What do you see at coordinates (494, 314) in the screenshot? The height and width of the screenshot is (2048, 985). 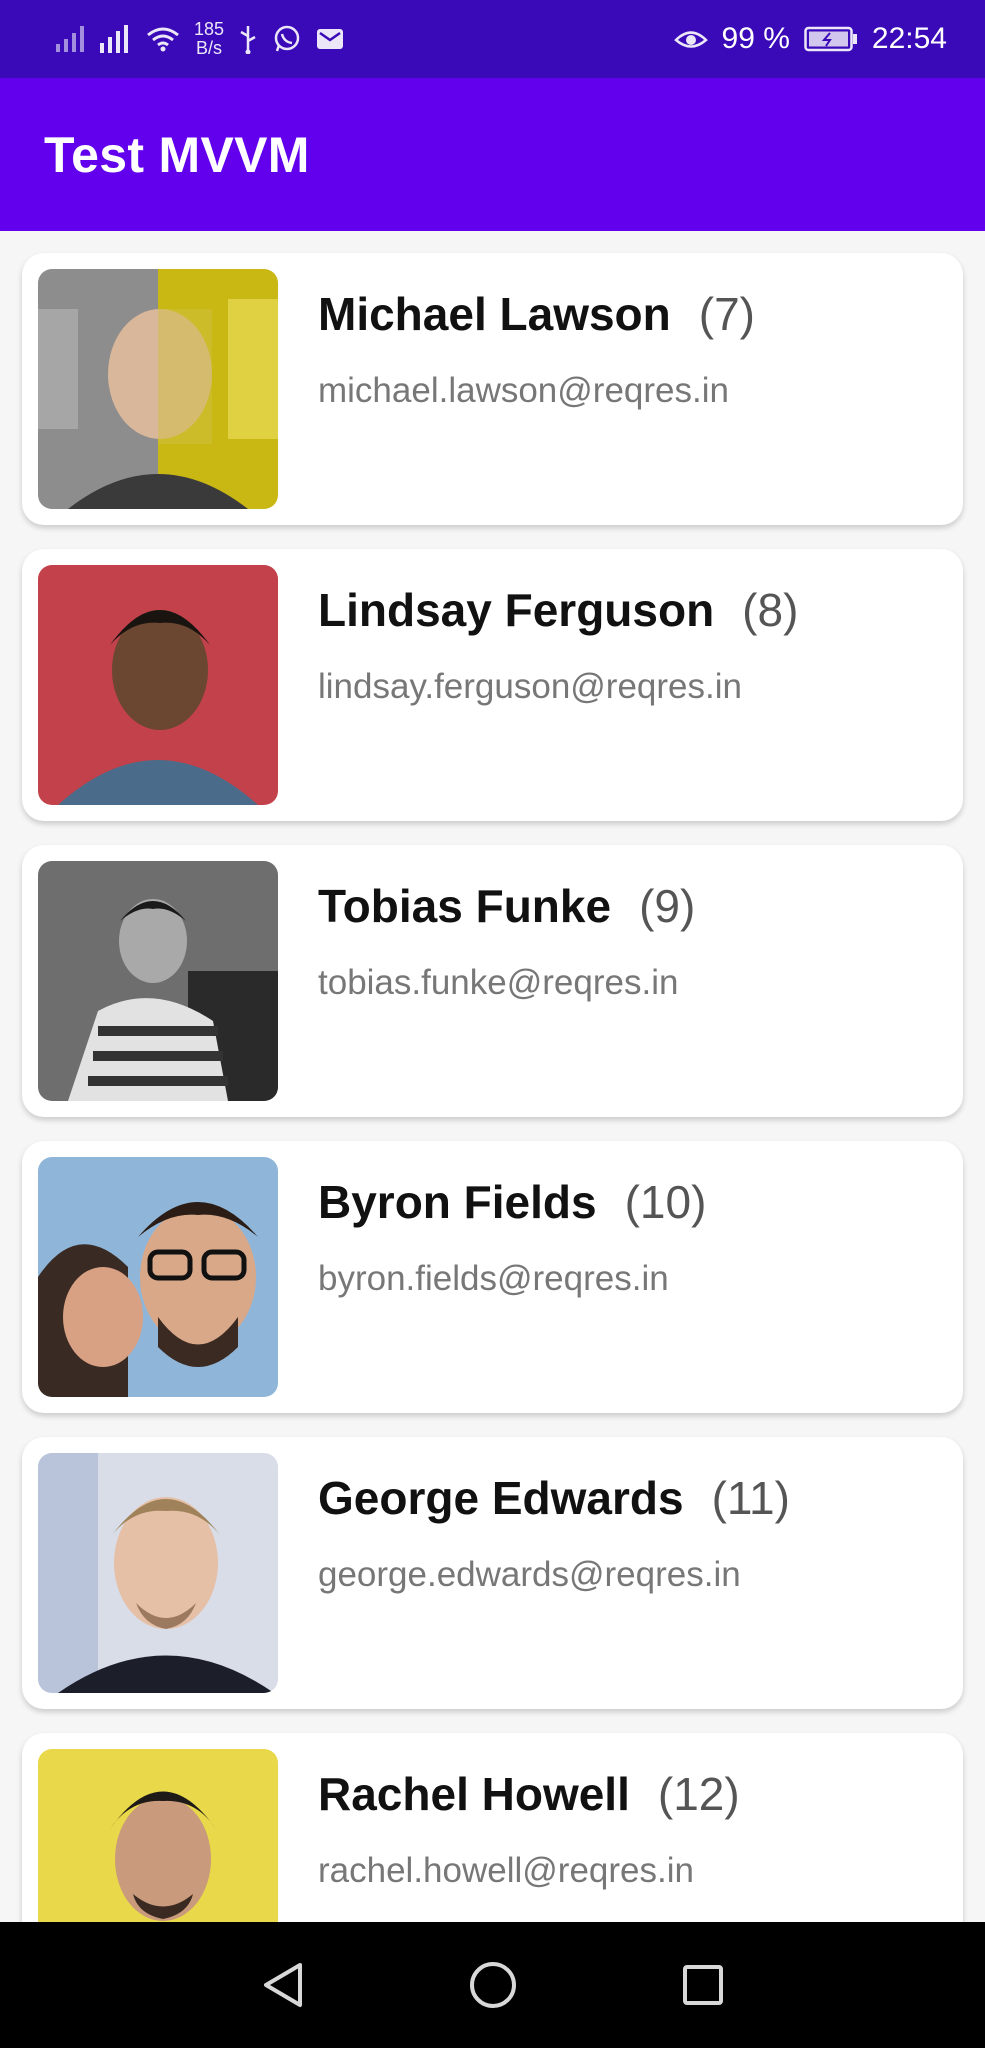 I see `user-name: Michael Lawson` at bounding box center [494, 314].